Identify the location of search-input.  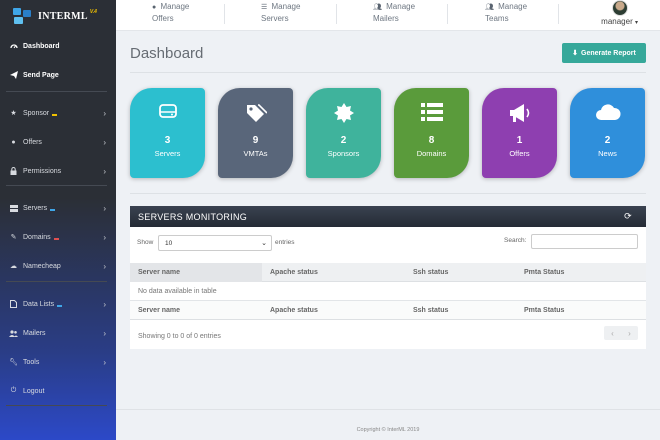
(584, 241).